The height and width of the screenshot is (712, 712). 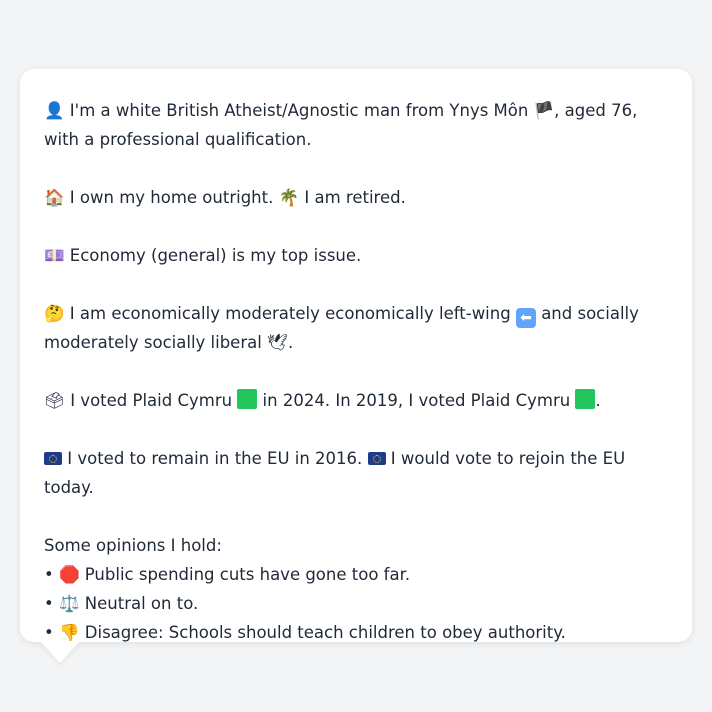 What do you see at coordinates (245, 574) in the screenshot?
I see `opinion-text: Public spending cuts have gone too far.` at bounding box center [245, 574].